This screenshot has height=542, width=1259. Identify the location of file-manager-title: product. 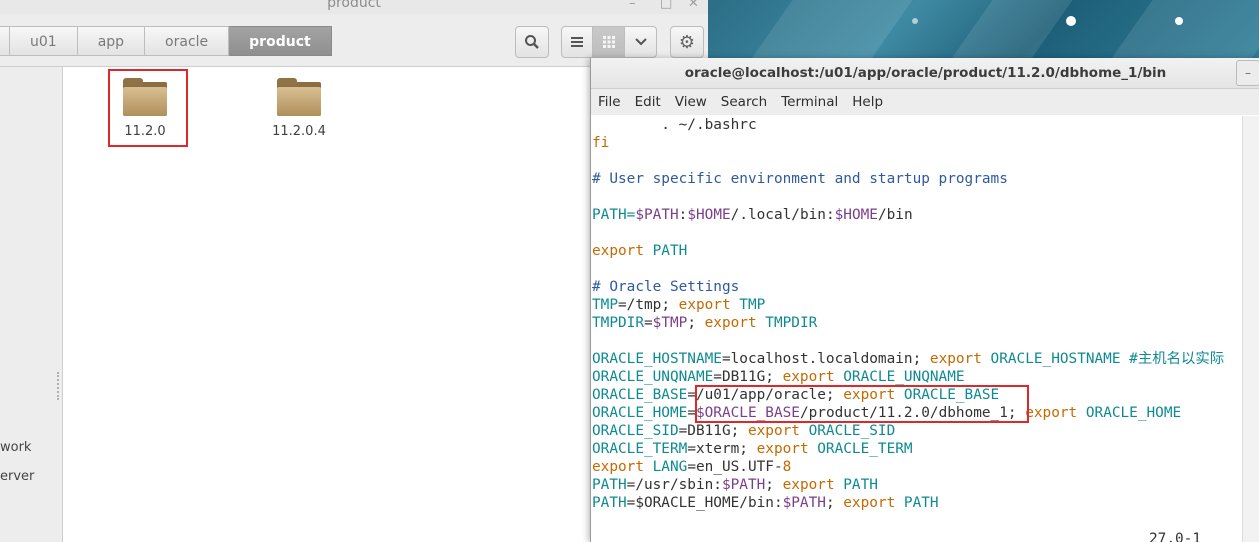
(354, 7).